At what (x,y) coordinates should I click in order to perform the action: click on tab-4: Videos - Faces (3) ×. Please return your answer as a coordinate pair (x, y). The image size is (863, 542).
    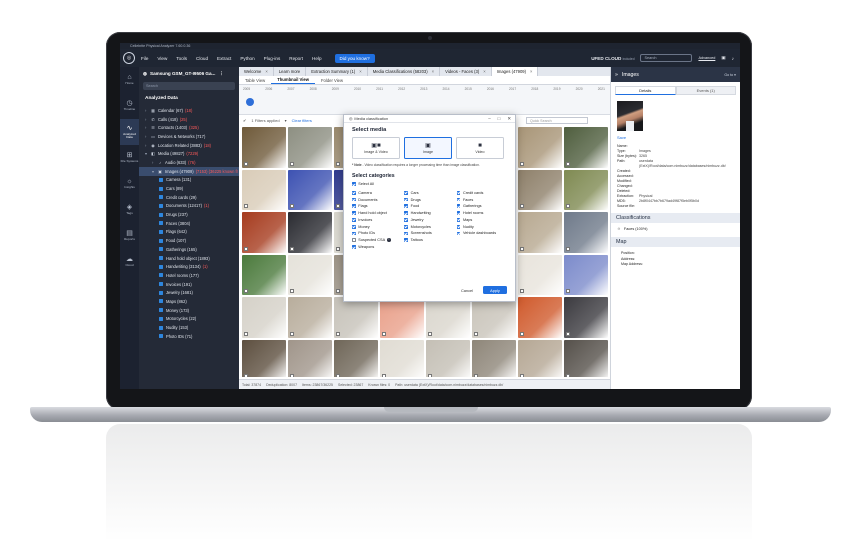
    Looking at the image, I should click on (466, 71).